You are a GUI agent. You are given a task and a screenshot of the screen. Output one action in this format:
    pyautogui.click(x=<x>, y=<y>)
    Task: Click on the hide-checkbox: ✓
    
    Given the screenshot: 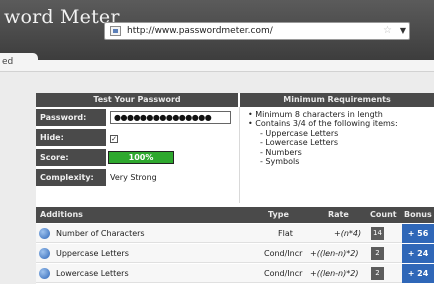 What is the action you would take?
    pyautogui.click(x=114, y=139)
    